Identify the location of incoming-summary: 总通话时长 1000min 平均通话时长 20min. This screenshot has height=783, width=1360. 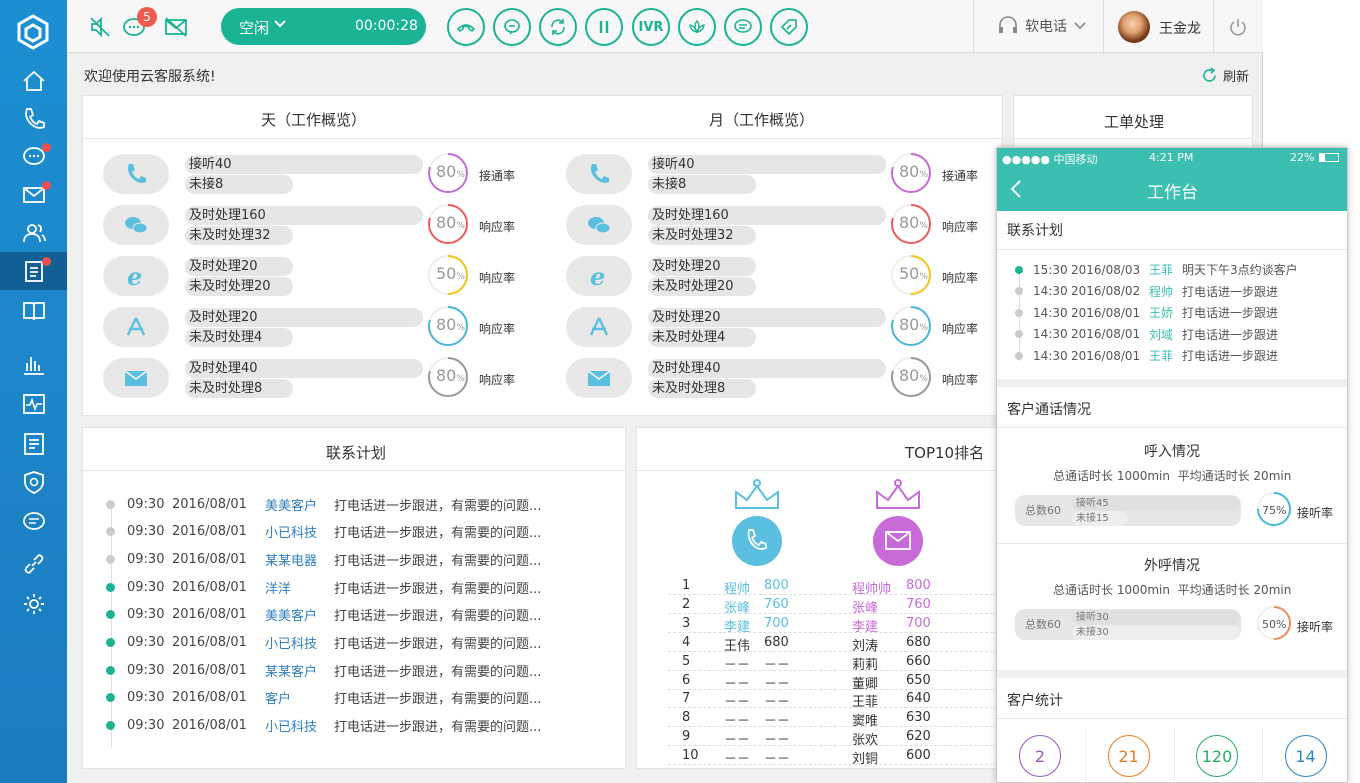
(1172, 476).